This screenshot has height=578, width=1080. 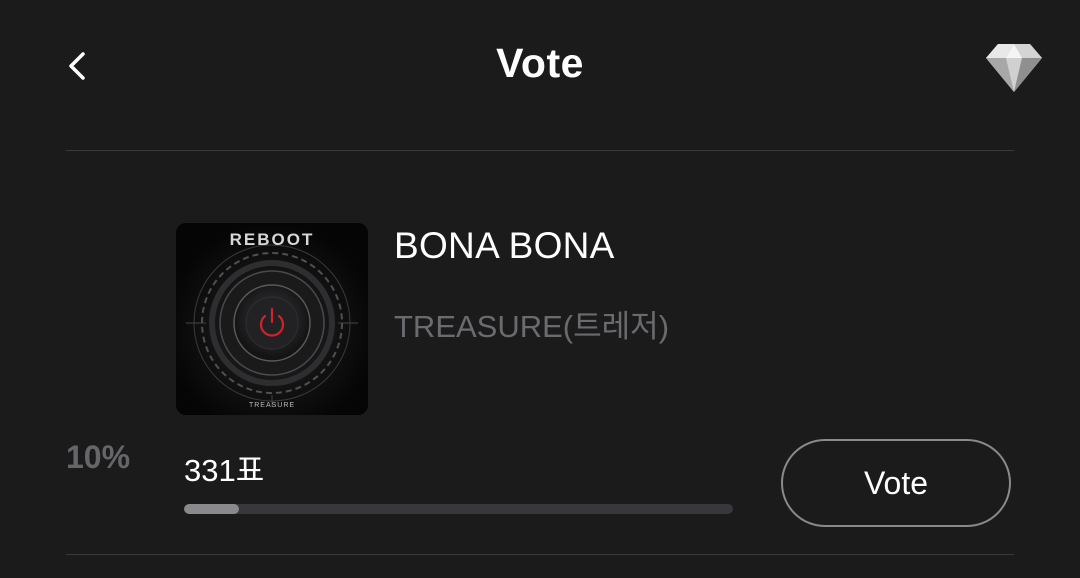 What do you see at coordinates (272, 405) in the screenshot?
I see `album-artist-text: TREASURE` at bounding box center [272, 405].